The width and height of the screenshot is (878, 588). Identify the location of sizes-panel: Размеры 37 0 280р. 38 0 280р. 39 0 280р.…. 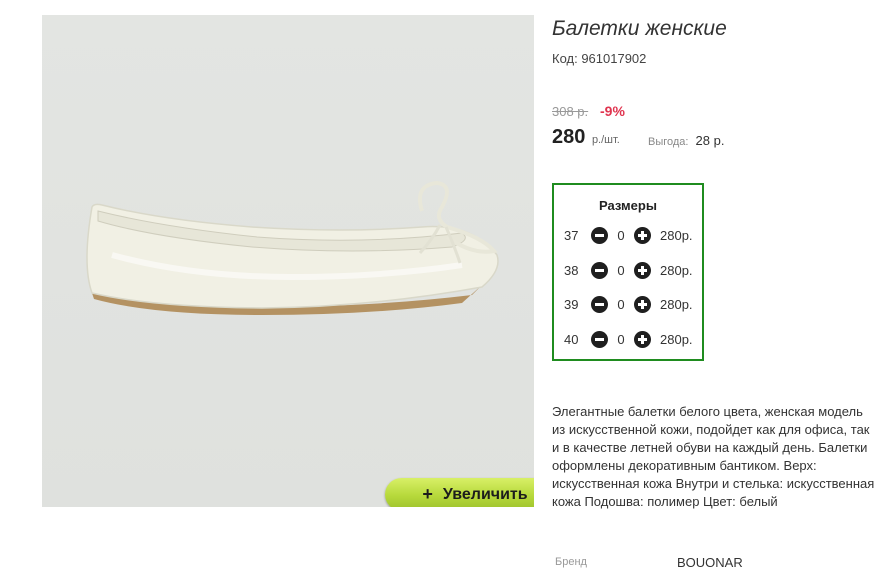
(628, 272).